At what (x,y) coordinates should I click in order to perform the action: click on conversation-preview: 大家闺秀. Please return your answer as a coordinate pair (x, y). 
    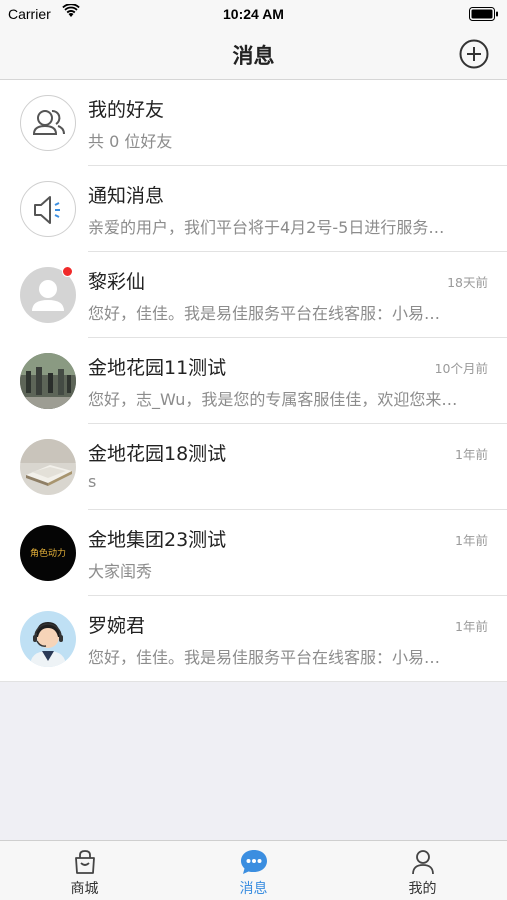
    Looking at the image, I should click on (120, 571).